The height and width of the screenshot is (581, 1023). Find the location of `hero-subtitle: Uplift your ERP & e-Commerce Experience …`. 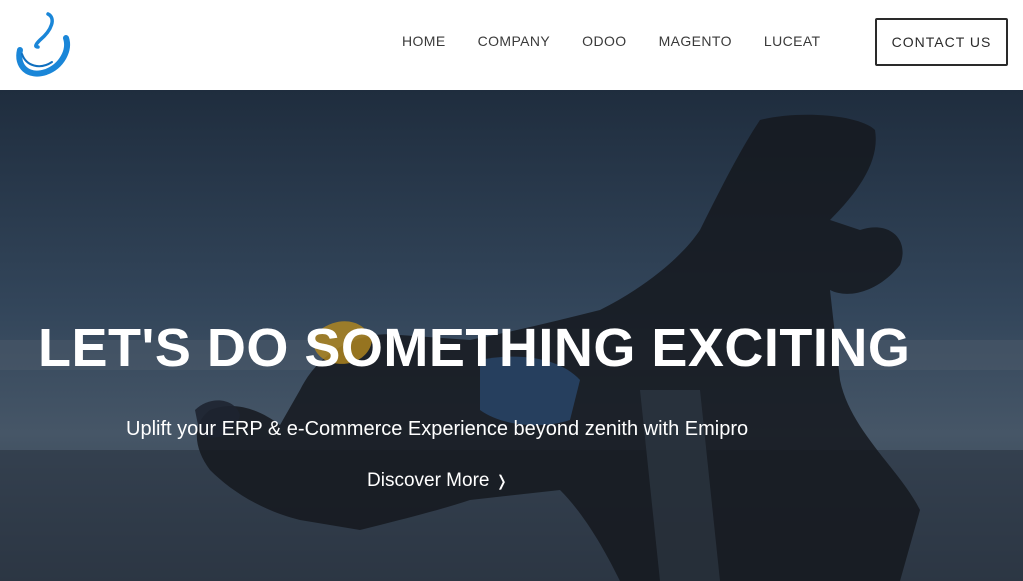

hero-subtitle: Uplift your ERP & e-Commerce Experience … is located at coordinates (437, 429).